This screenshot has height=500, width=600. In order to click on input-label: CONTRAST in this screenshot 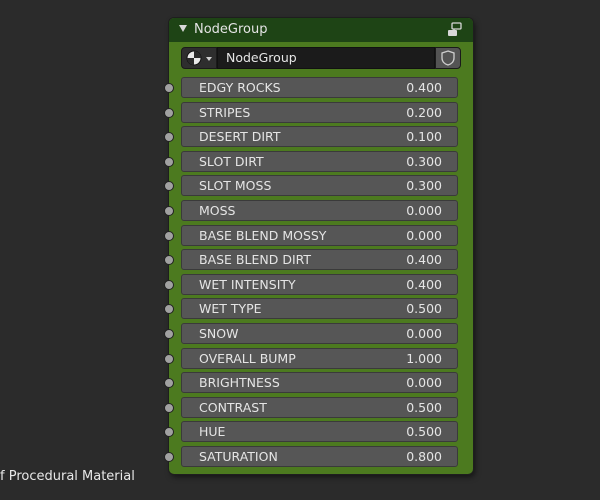, I will do `click(233, 407)`.